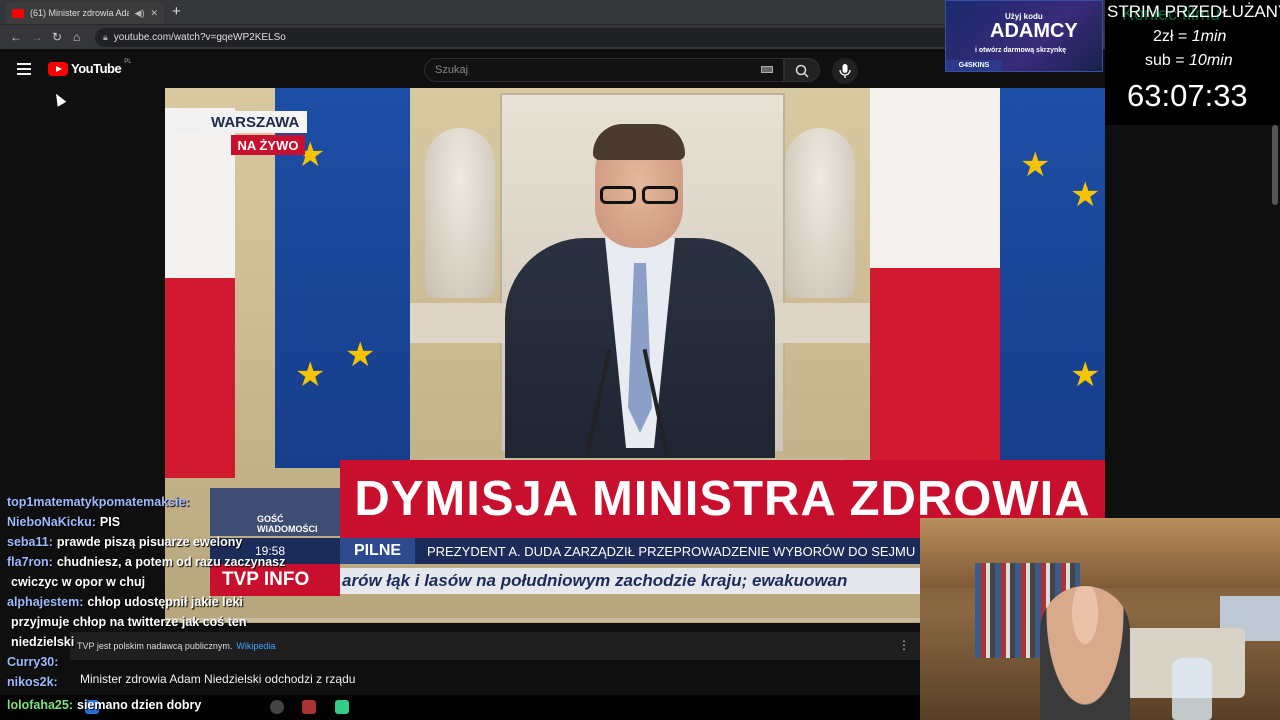 The width and height of the screenshot is (1280, 720). What do you see at coordinates (200, 193) in the screenshot?
I see `video-flag-pl-left-white` at bounding box center [200, 193].